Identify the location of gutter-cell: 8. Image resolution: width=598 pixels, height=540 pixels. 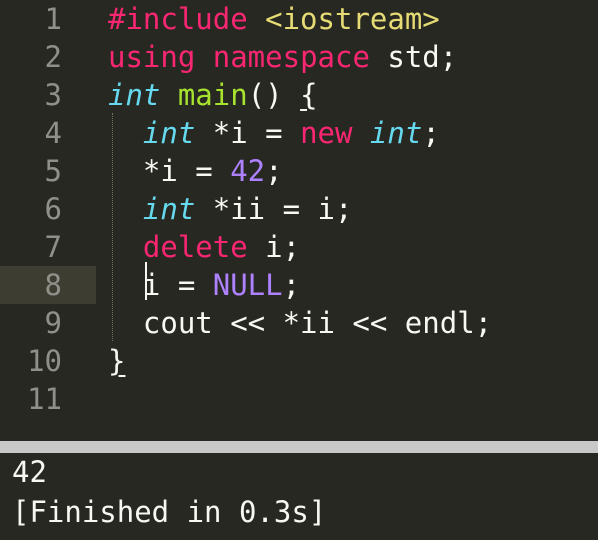
(48, 285).